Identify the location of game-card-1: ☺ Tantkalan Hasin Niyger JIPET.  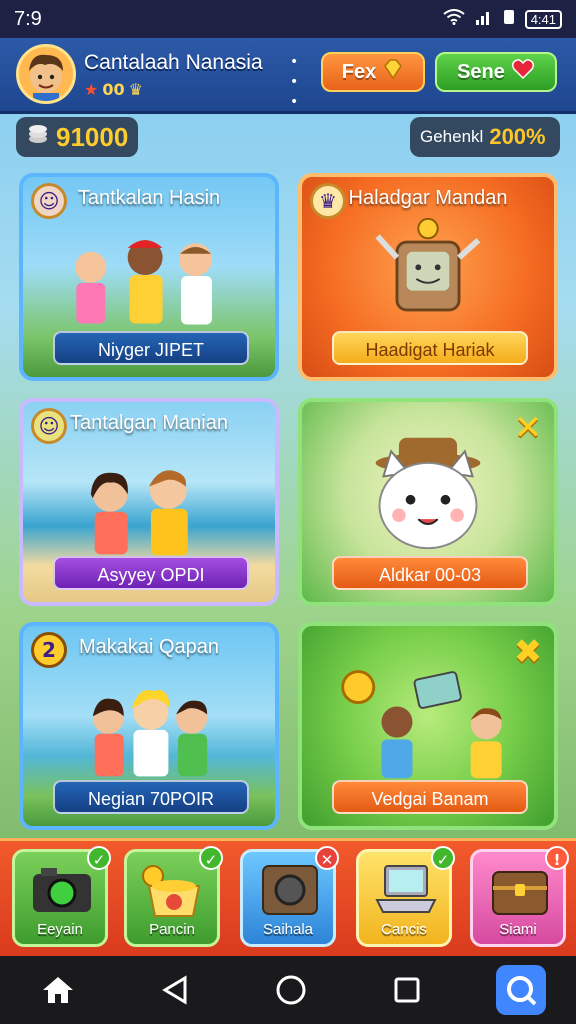
(149, 277).